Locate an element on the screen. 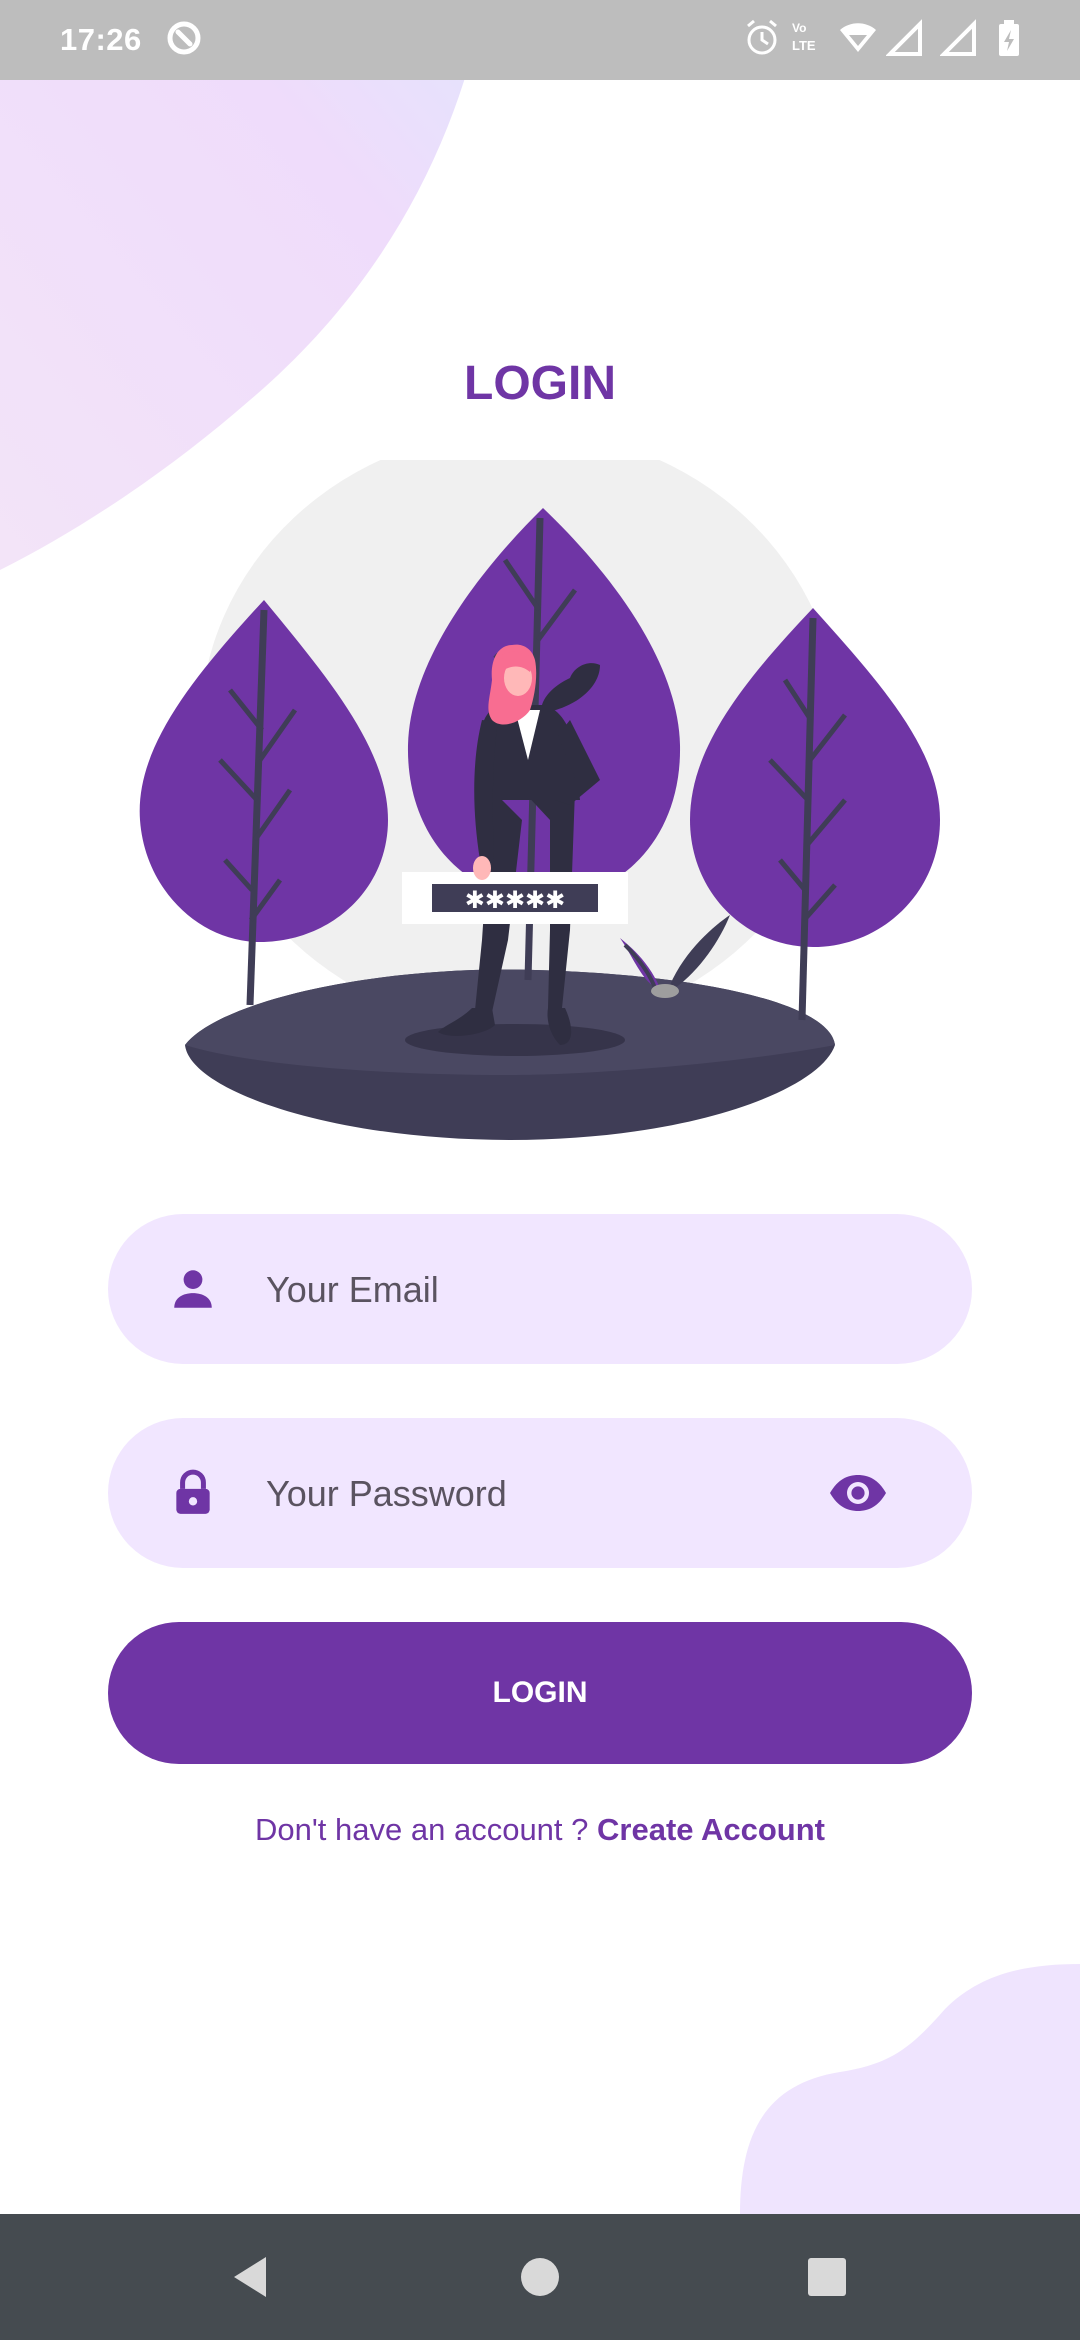 This screenshot has height=2340, width=1080. create-account-link: Create Account is located at coordinates (711, 1829).